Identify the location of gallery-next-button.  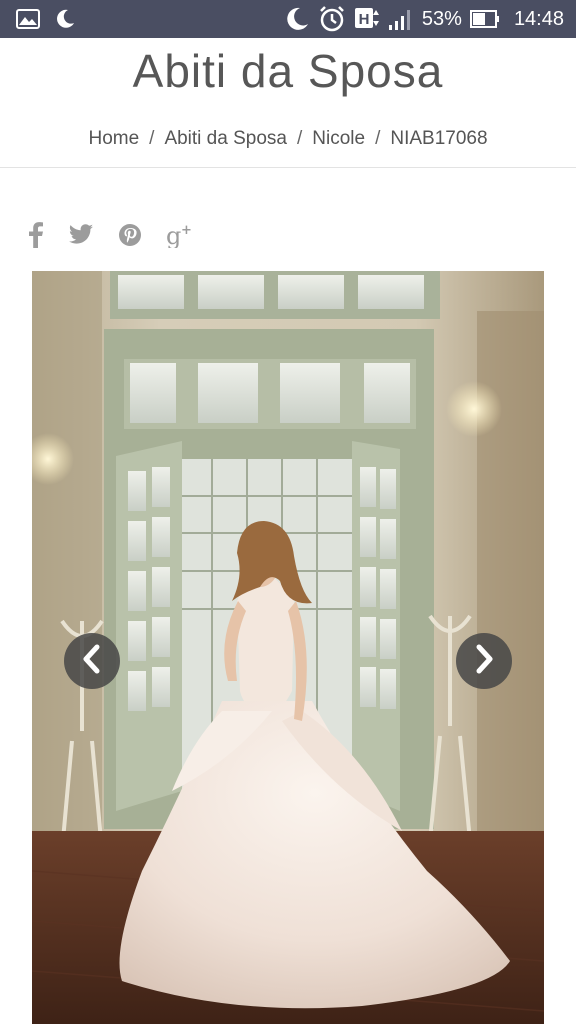
(484, 661).